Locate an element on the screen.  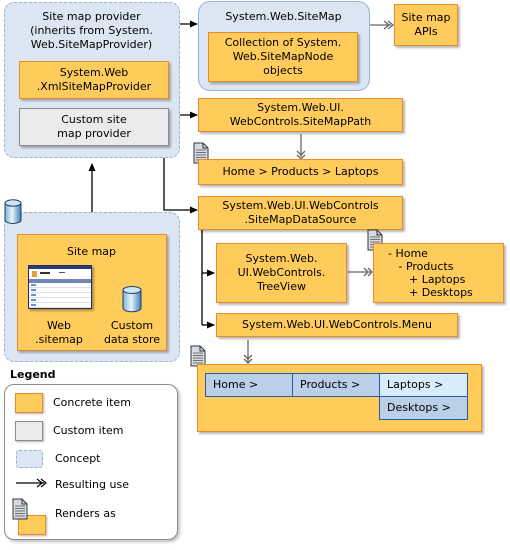
custom-site-map-provider: Custom site map provider is located at coordinates (94, 127).